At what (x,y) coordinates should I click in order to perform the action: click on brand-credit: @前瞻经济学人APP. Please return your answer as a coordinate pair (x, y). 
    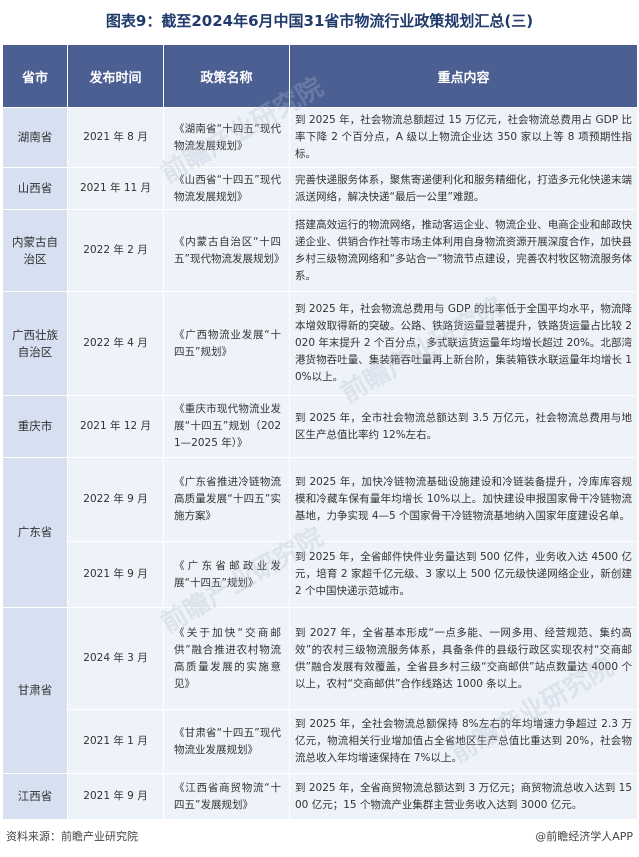
    Looking at the image, I should click on (584, 836).